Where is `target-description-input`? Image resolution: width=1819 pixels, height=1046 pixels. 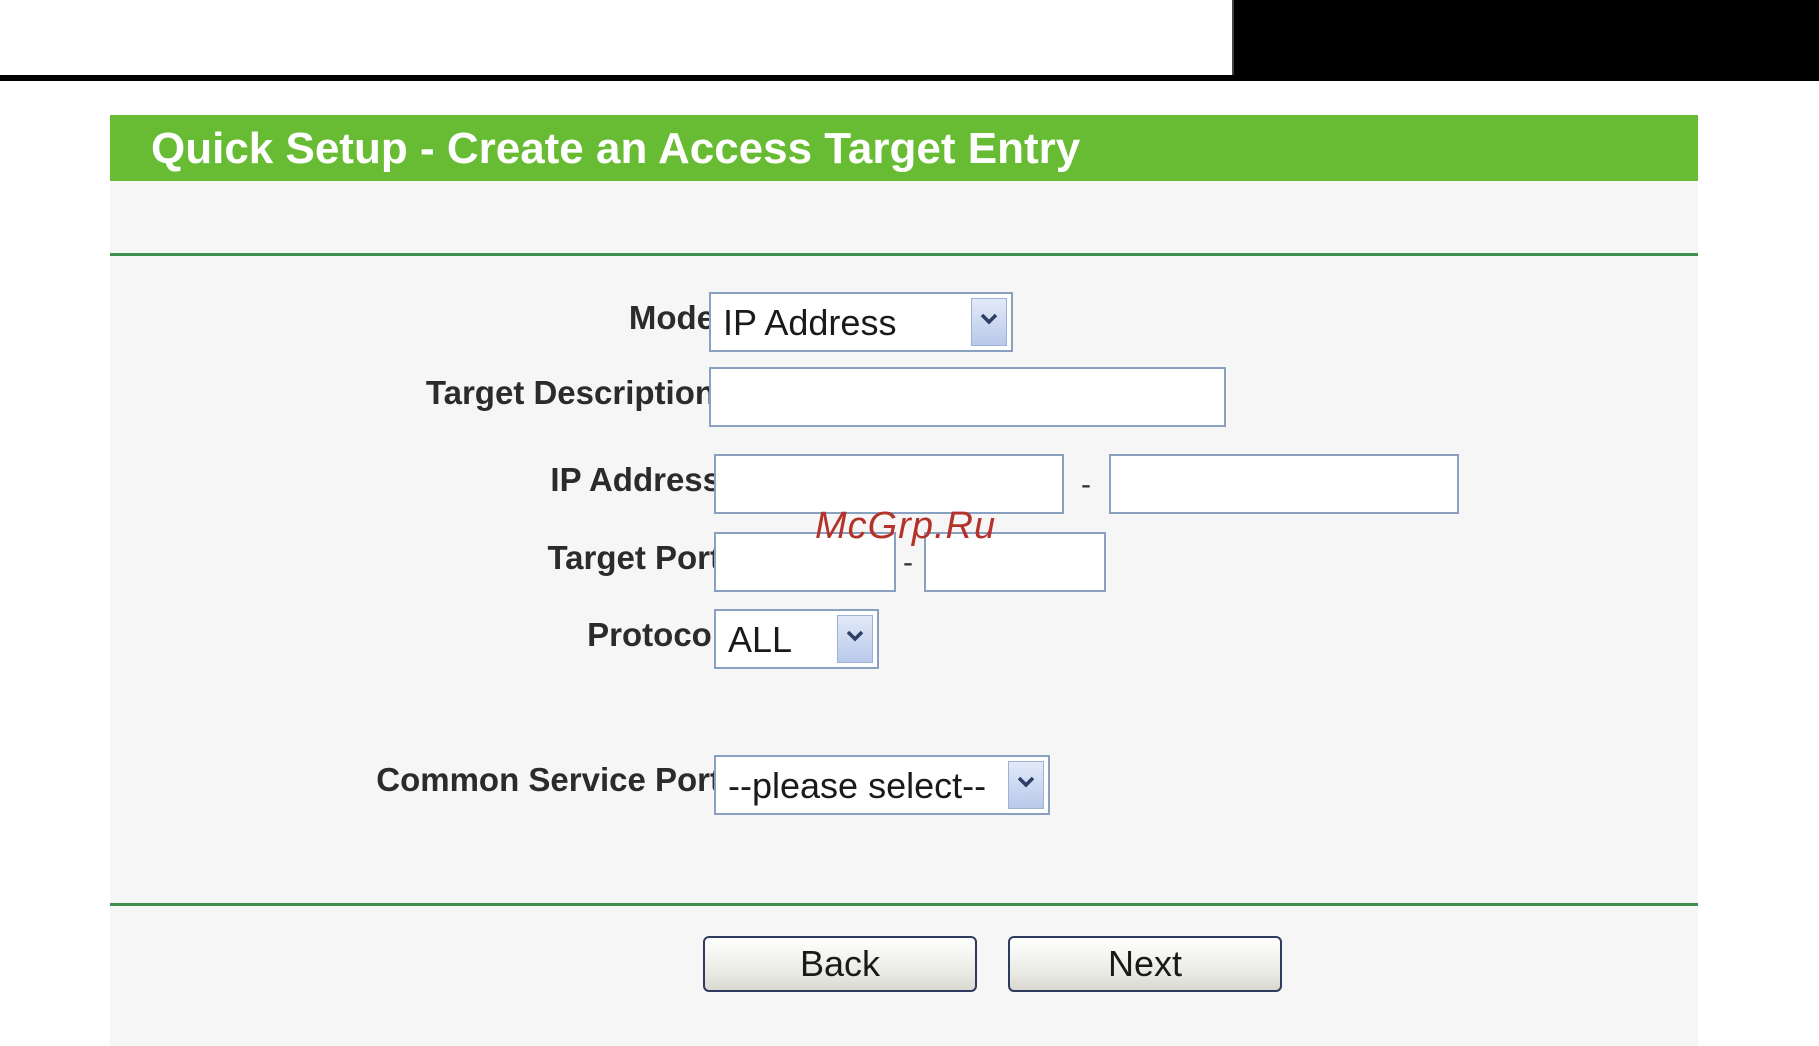
target-description-input is located at coordinates (967, 397).